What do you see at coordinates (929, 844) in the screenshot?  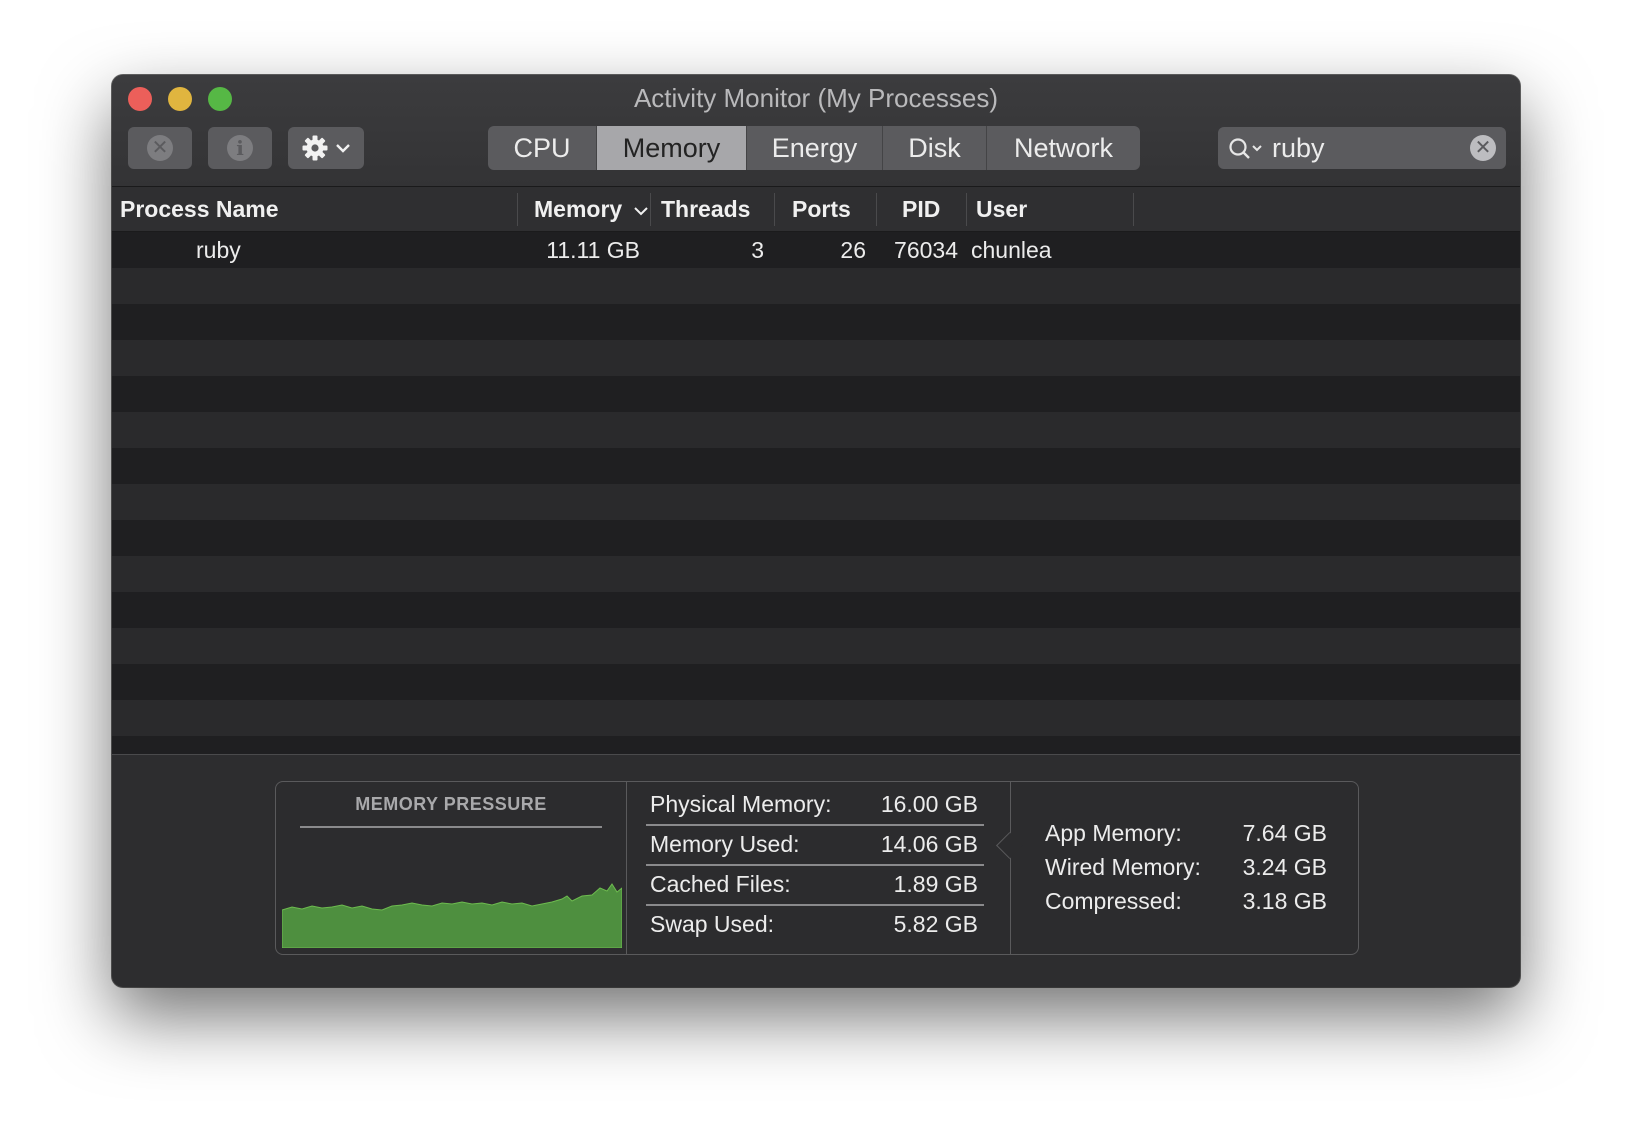 I see `stat-value: 14.06 GB` at bounding box center [929, 844].